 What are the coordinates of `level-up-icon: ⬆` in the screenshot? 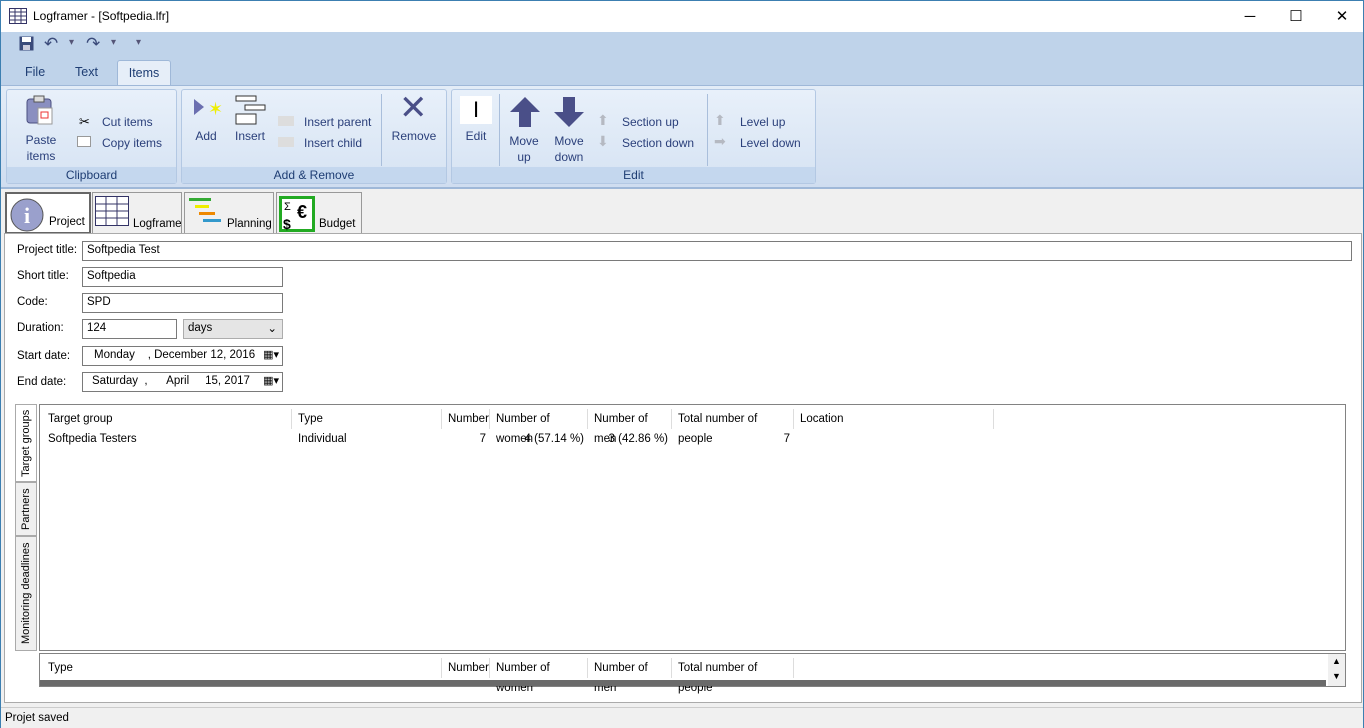 It's located at (720, 120).